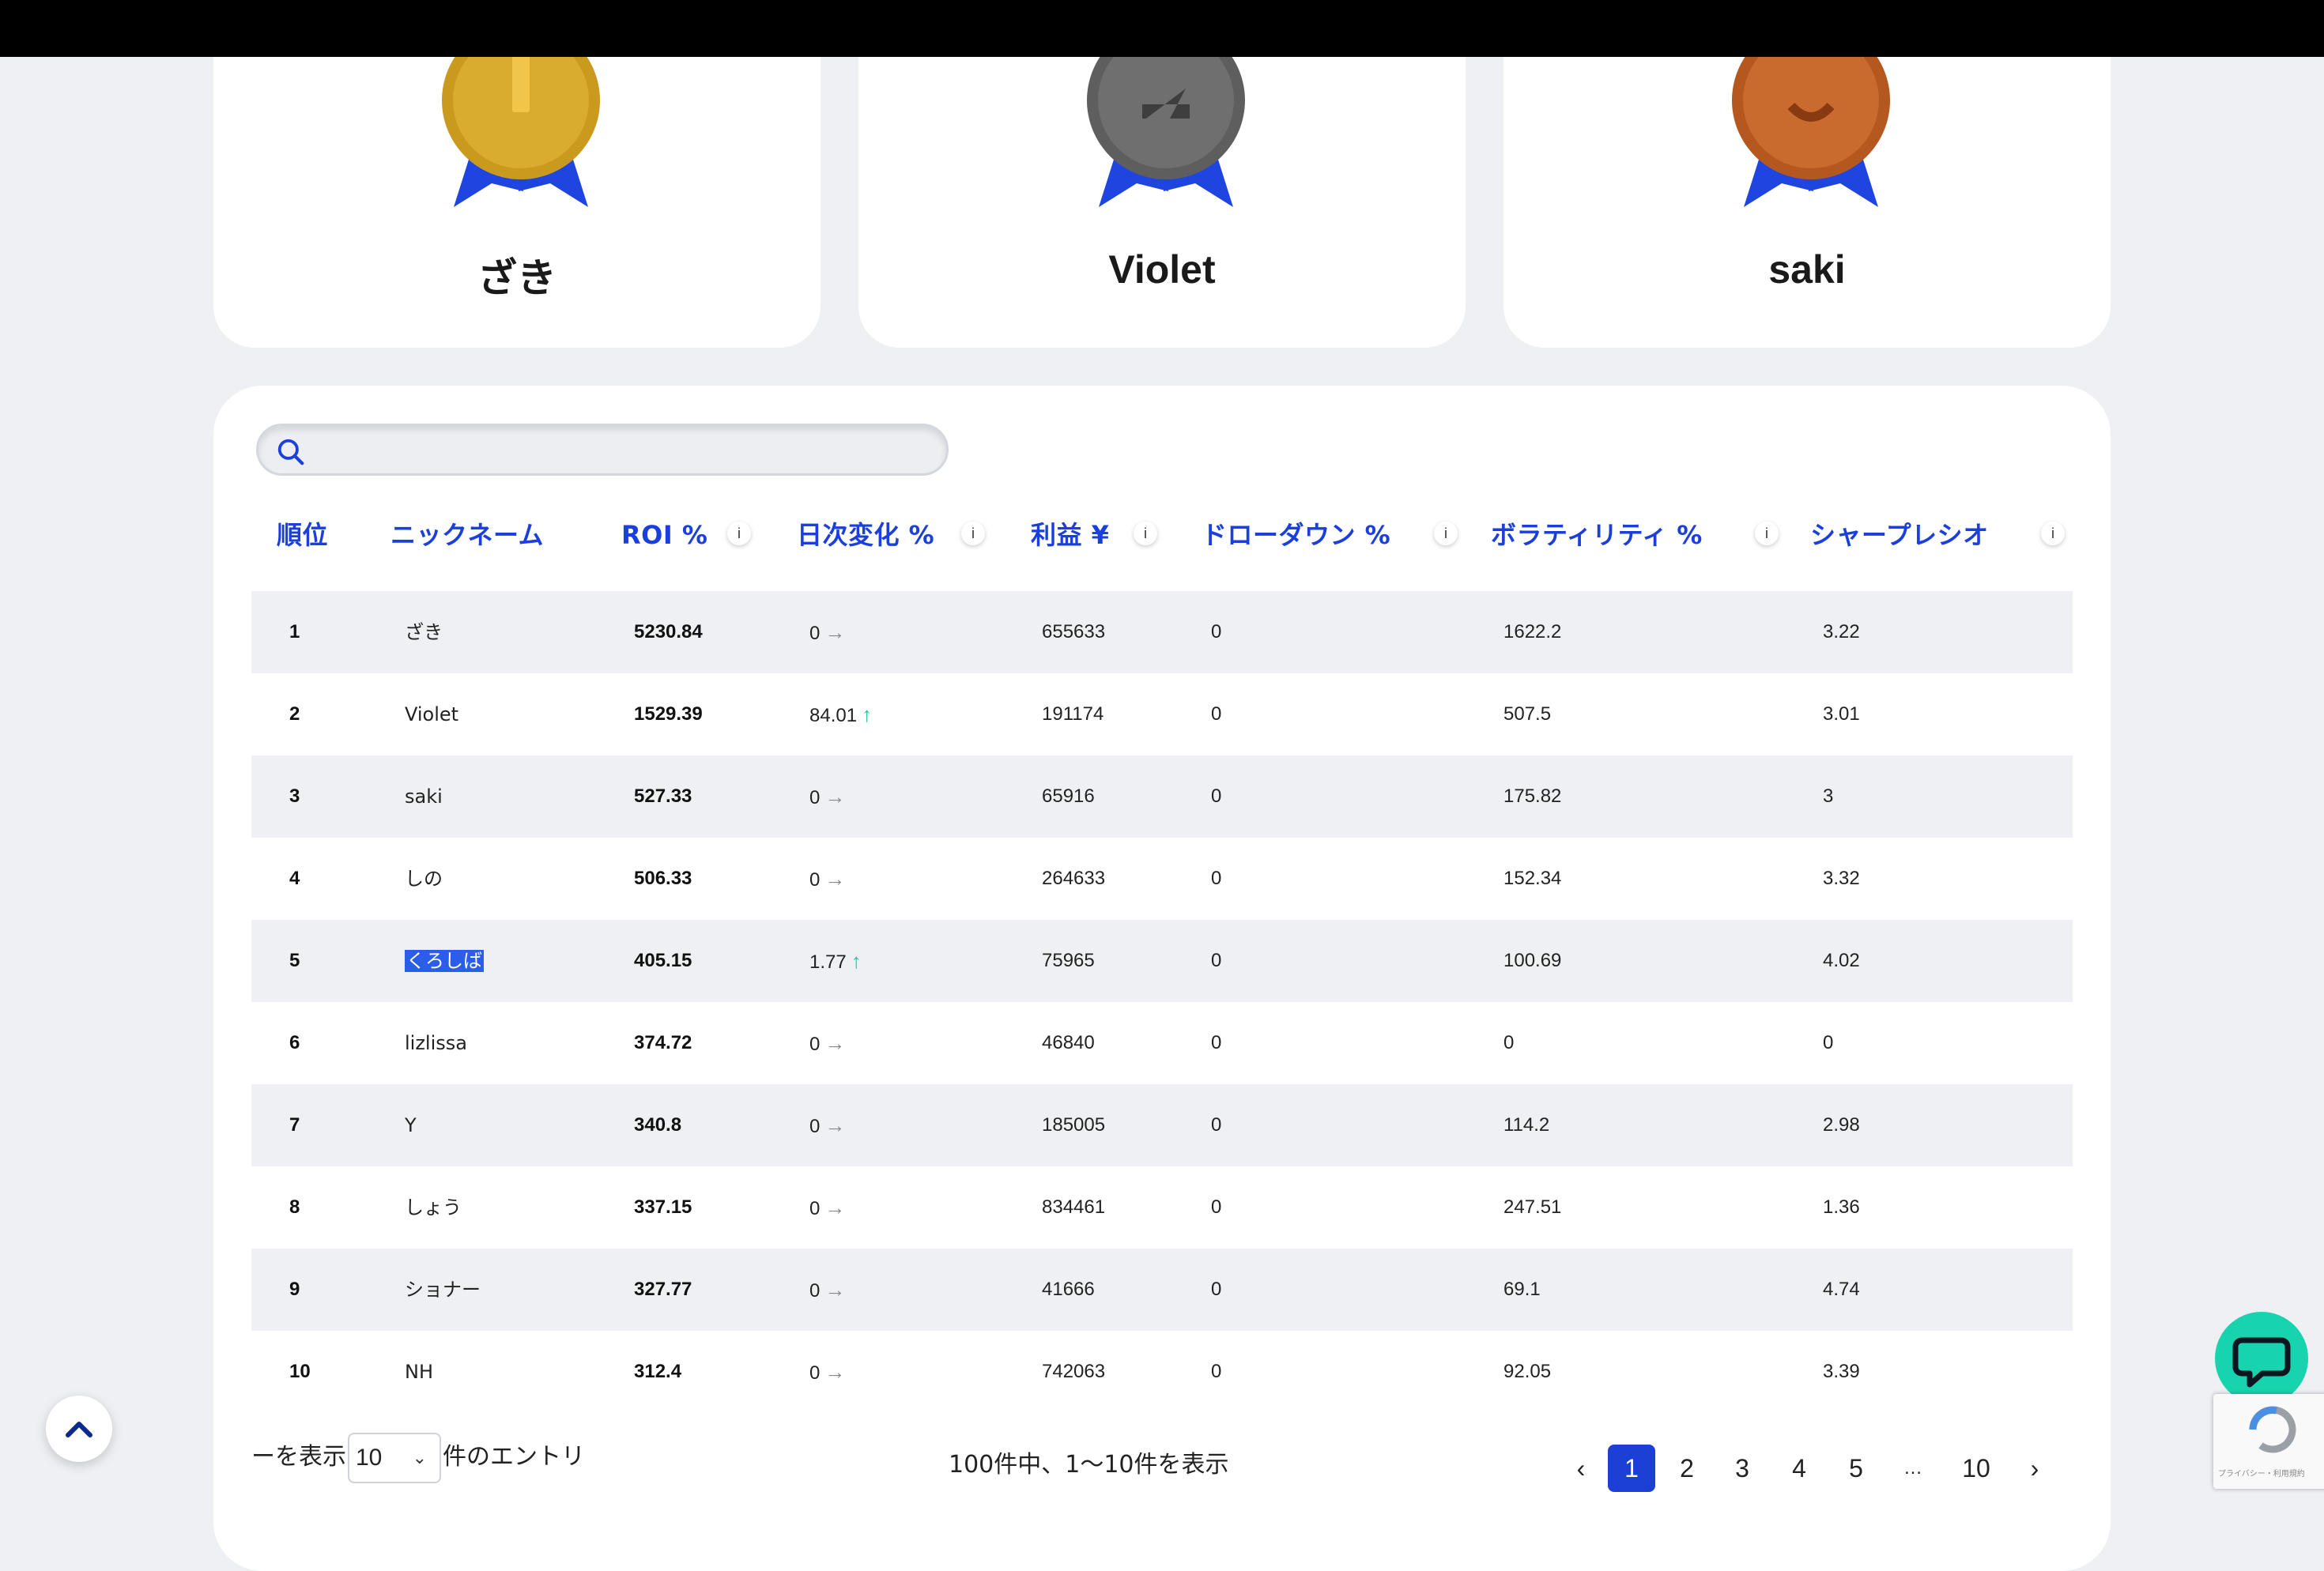 The width and height of the screenshot is (2324, 1571). I want to click on info-icon-profit: i, so click(1145, 533).